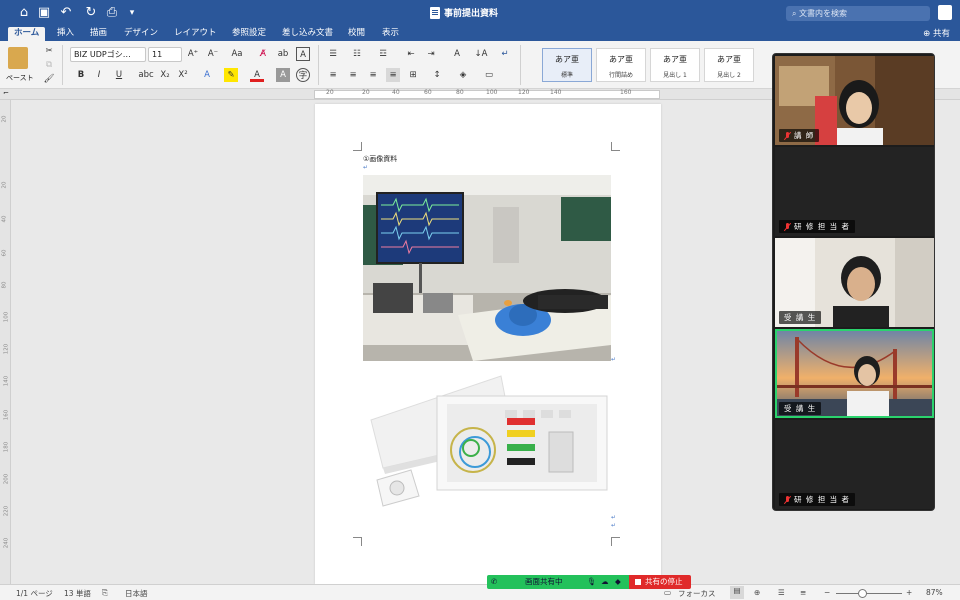  I want to click on style-heading-2: あア亜 見出し 2, so click(729, 65).